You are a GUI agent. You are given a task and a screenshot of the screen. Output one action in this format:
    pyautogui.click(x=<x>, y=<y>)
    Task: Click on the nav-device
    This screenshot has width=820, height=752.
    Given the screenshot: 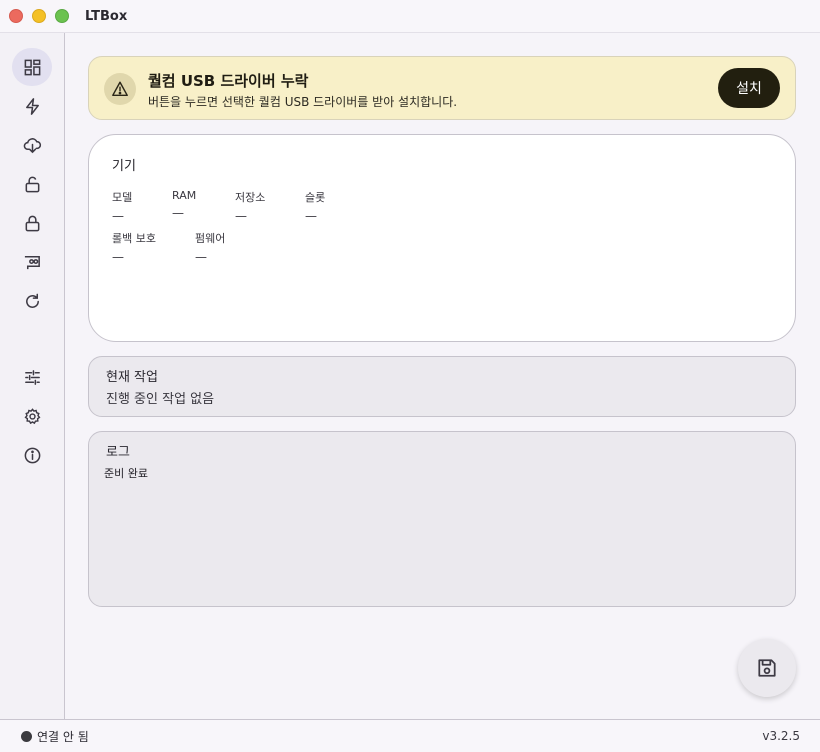 What is the action you would take?
    pyautogui.click(x=32, y=262)
    